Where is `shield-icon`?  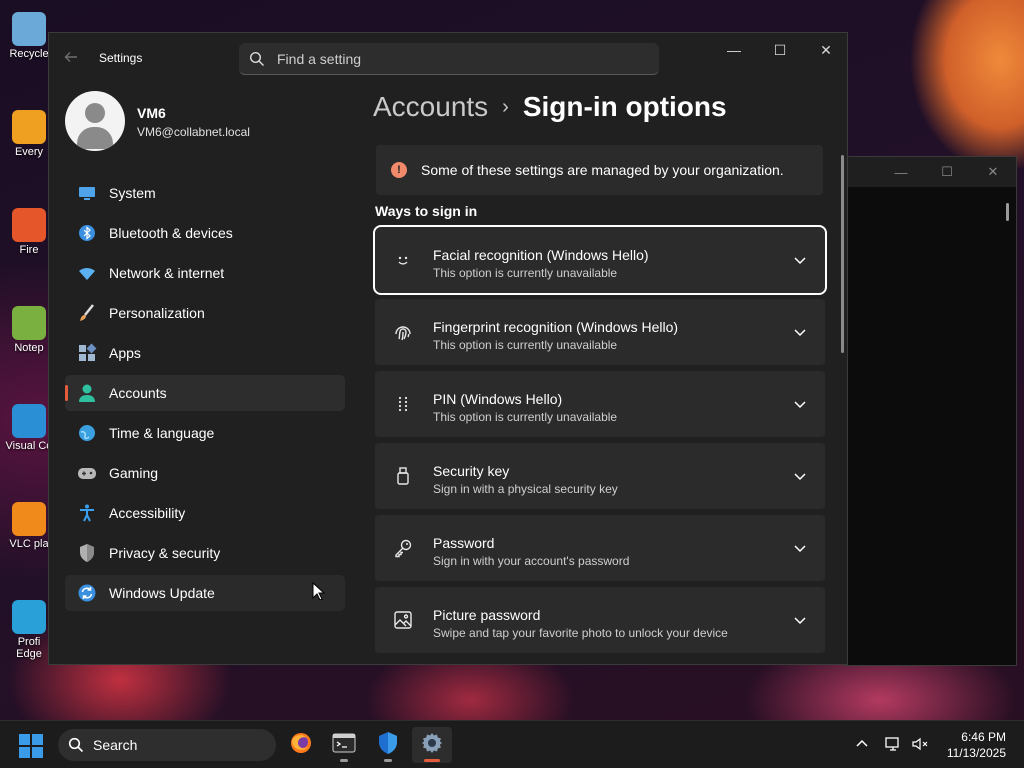 shield-icon is located at coordinates (87, 553).